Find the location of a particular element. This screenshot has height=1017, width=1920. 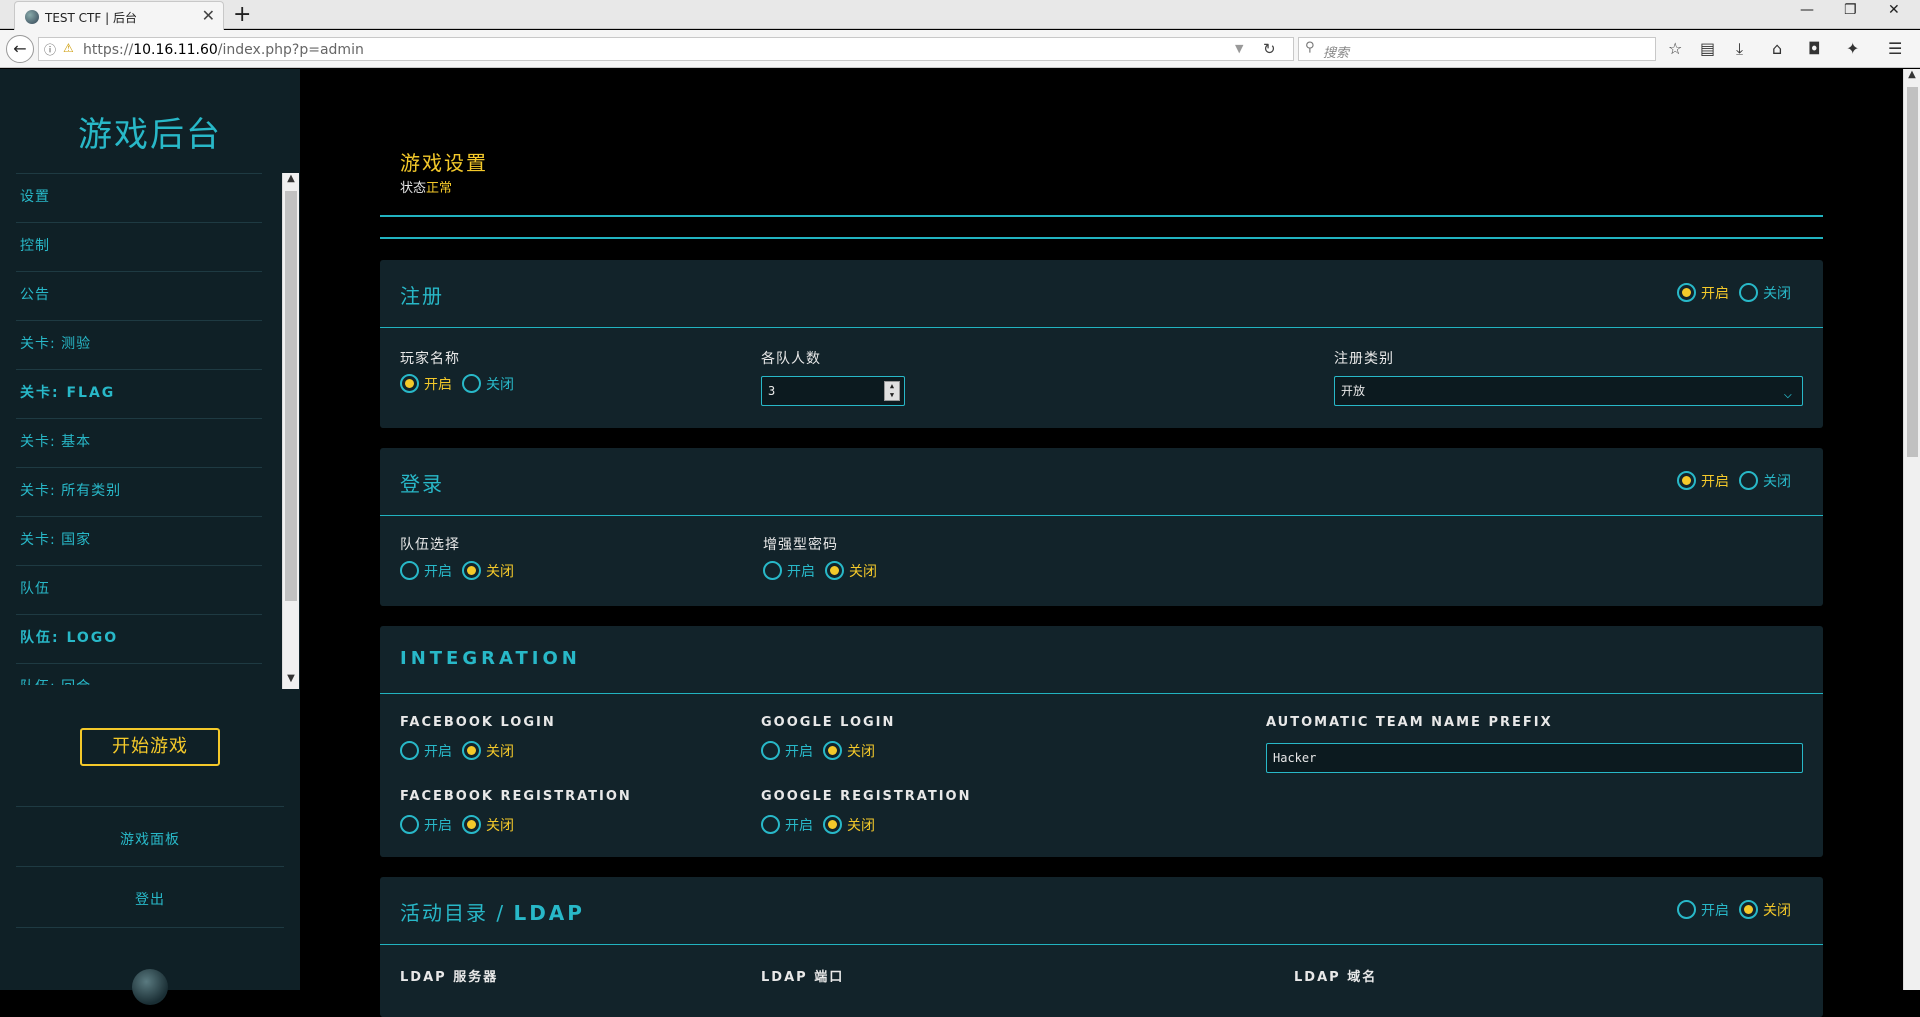

ldap-on-radio: 开启 is located at coordinates (1703, 910).